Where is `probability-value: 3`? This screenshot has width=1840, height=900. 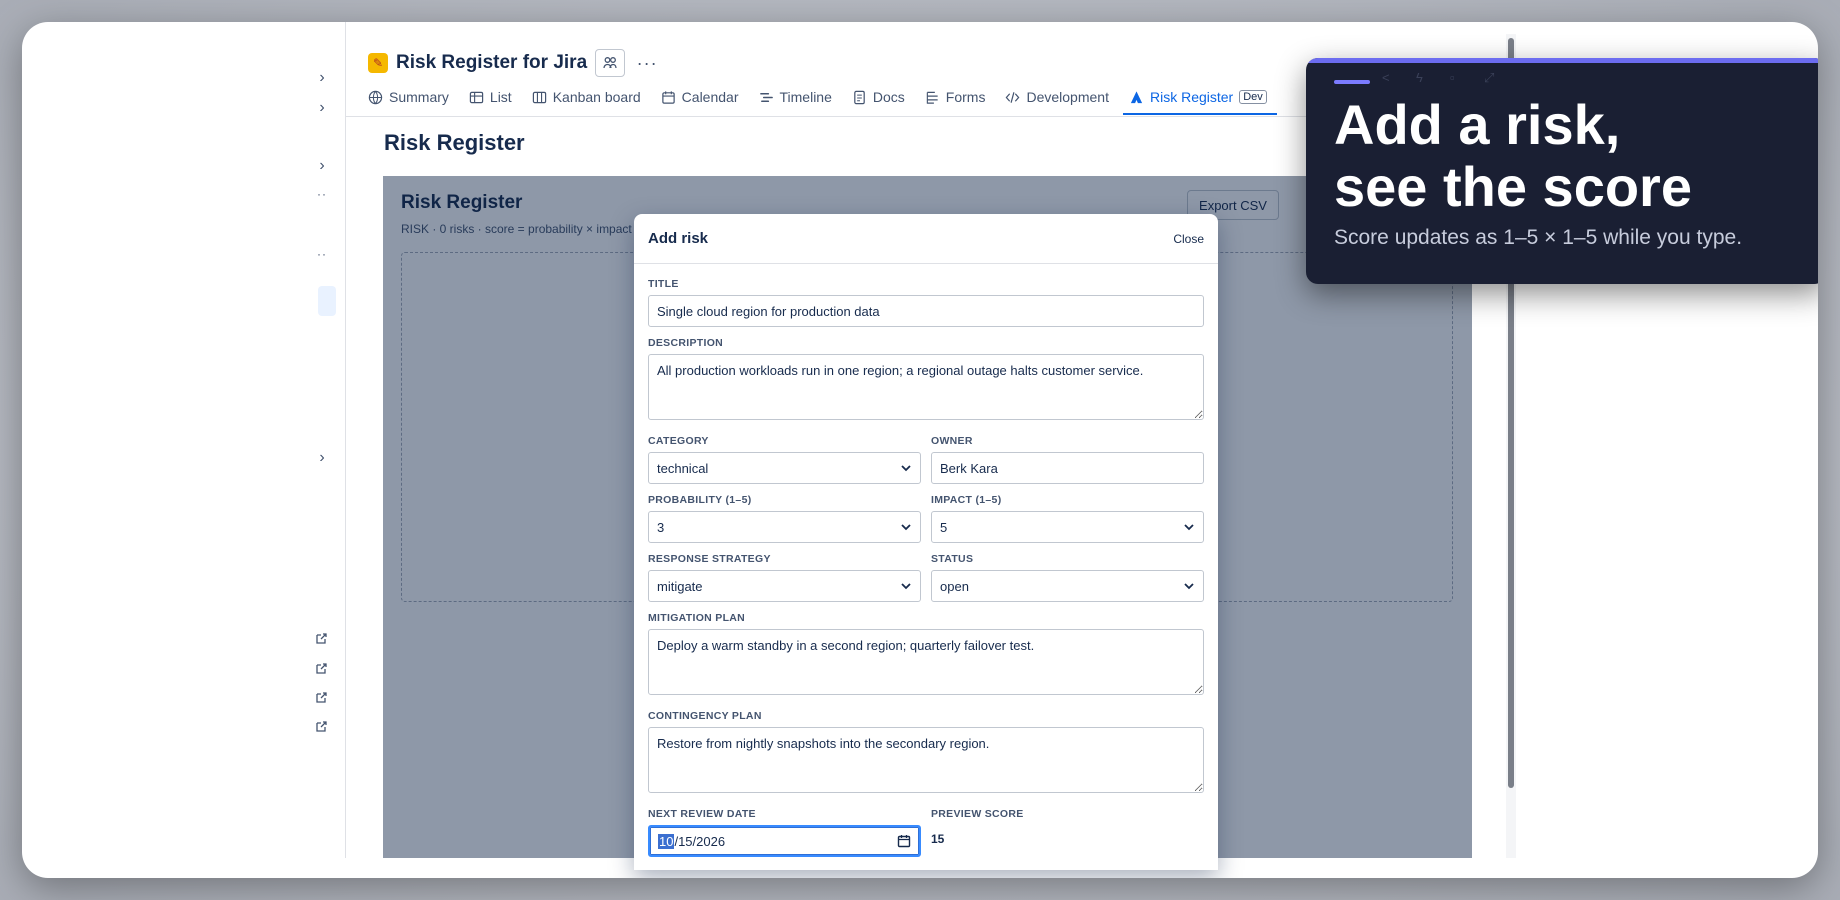
probability-value: 3 is located at coordinates (661, 527).